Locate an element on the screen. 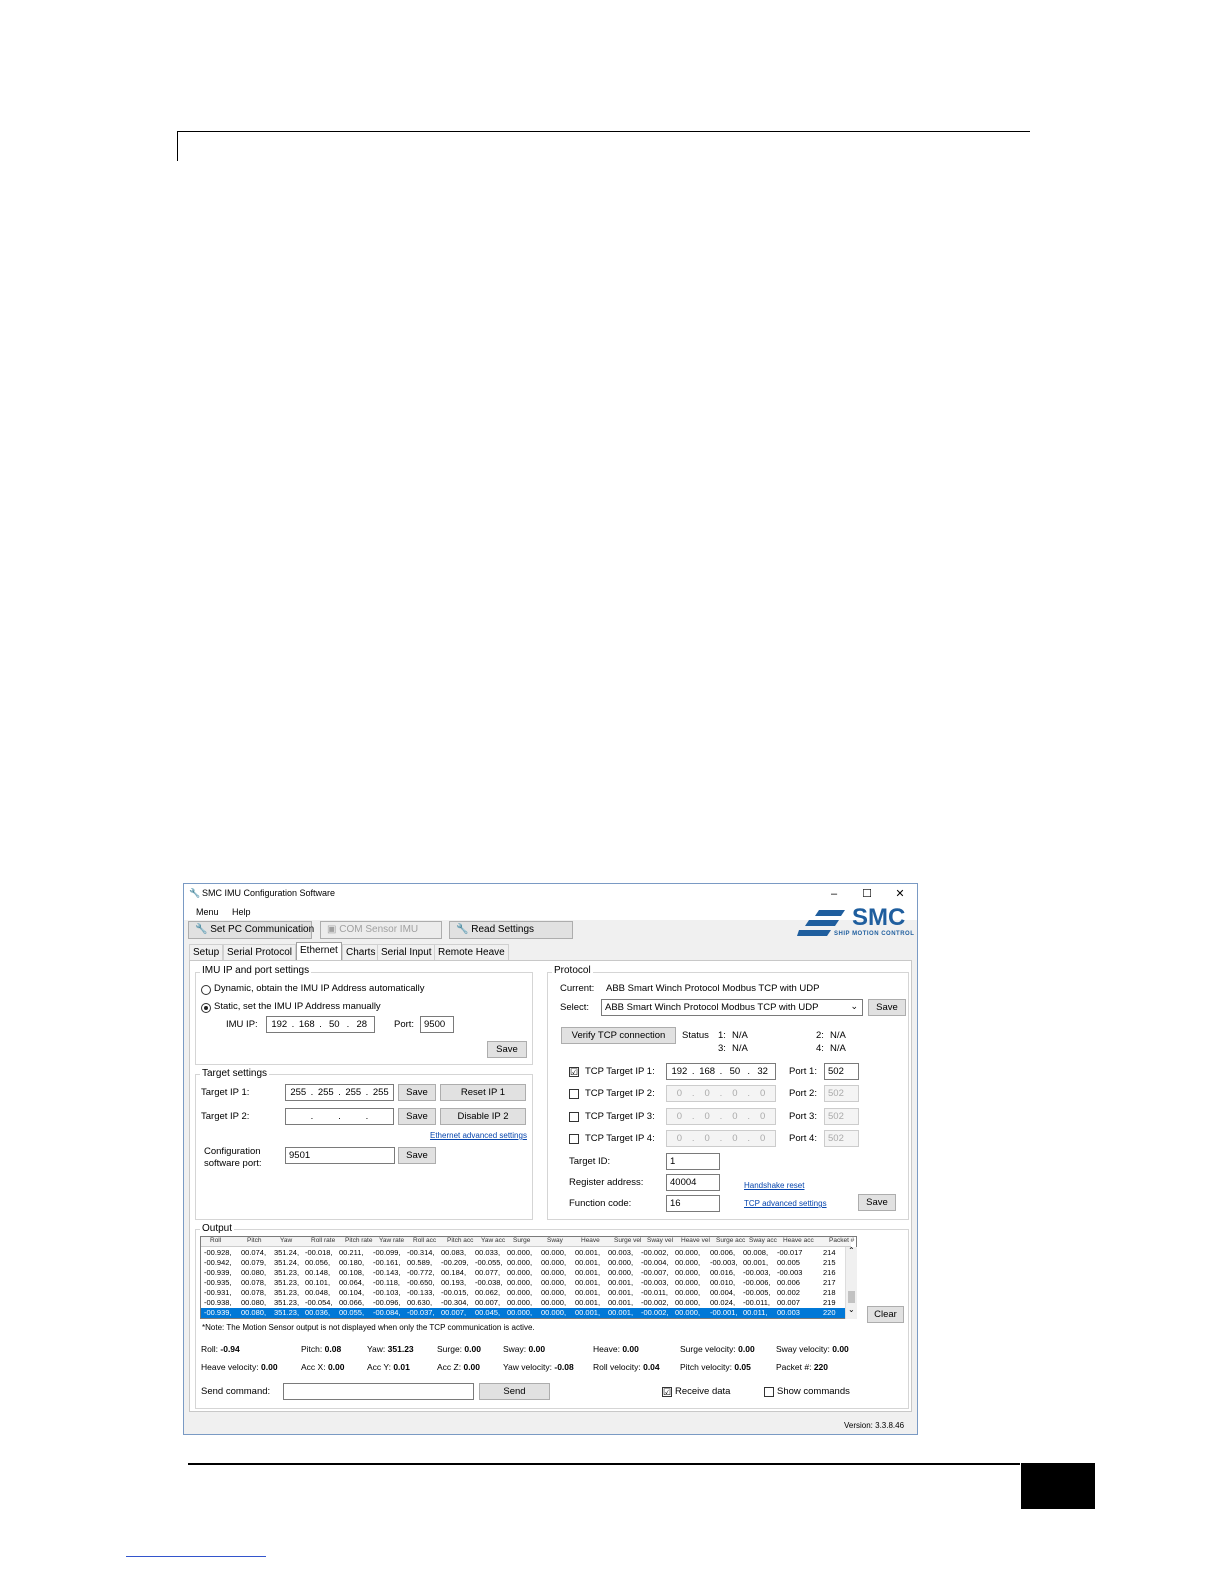  target-ip1-input: 255. 255. 255. 255 is located at coordinates (339, 1092).